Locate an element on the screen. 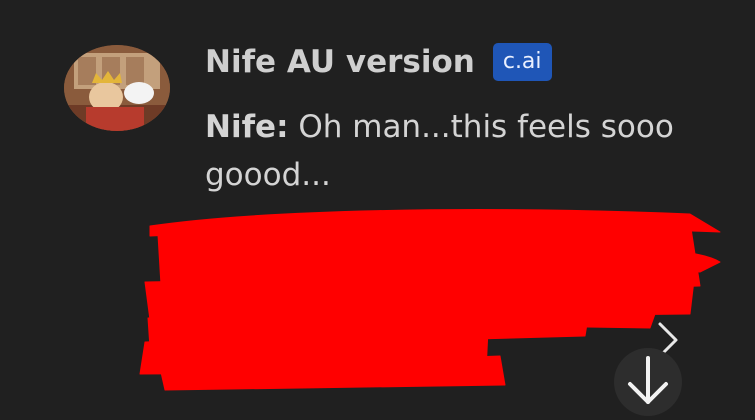 The image size is (755, 420). scroll-to-bottom-button is located at coordinates (648, 382).